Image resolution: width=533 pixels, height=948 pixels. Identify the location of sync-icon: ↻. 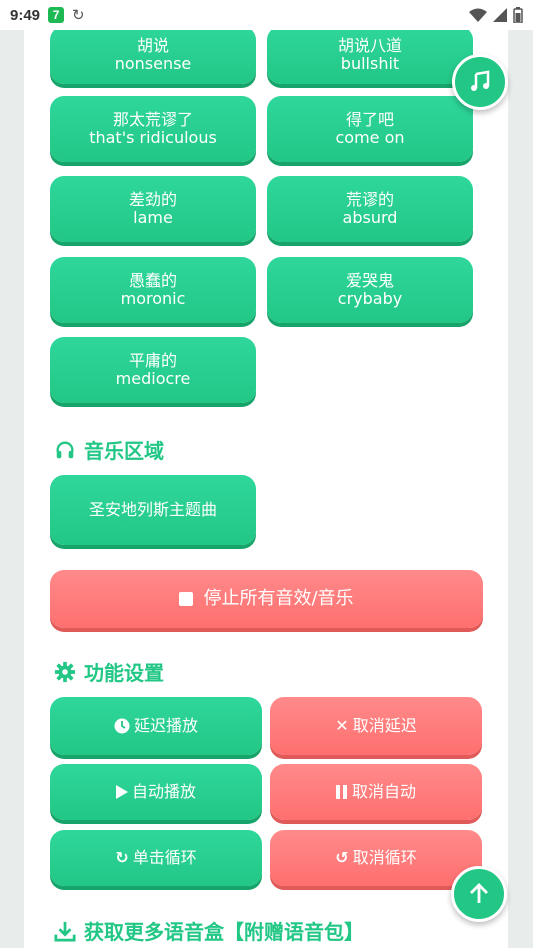
(78, 15).